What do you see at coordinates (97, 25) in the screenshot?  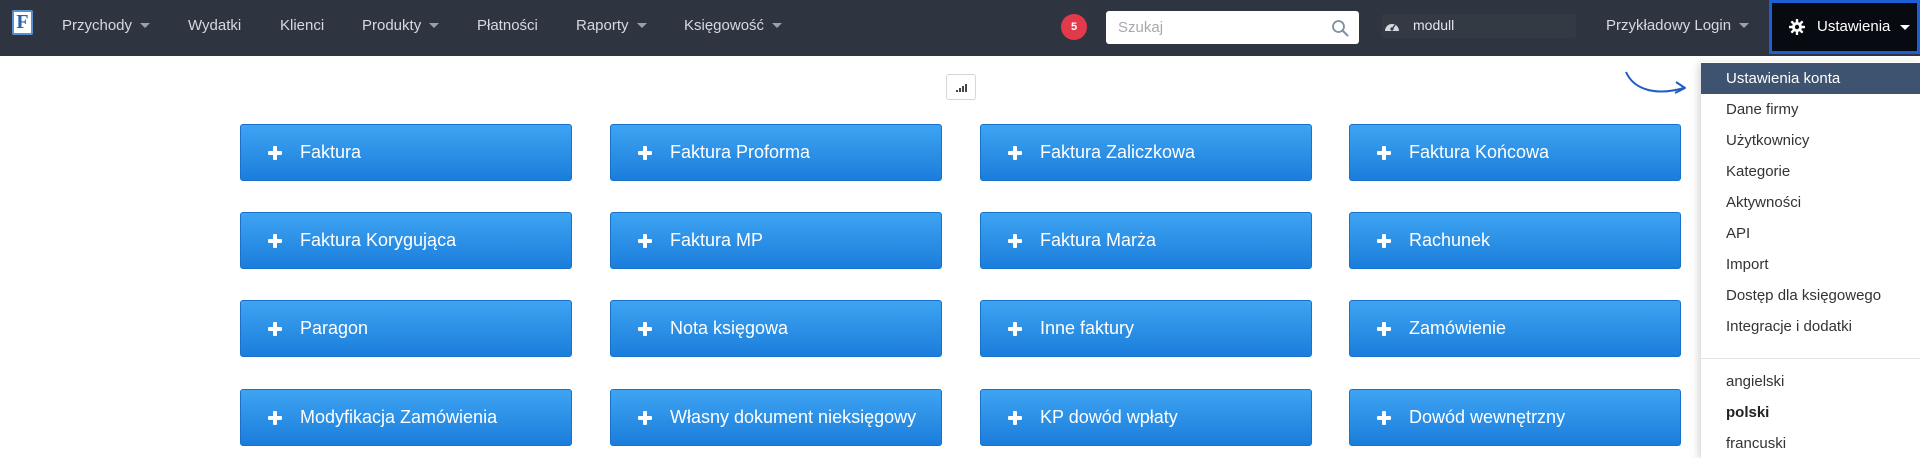 I see `nav-item-label: Przychody` at bounding box center [97, 25].